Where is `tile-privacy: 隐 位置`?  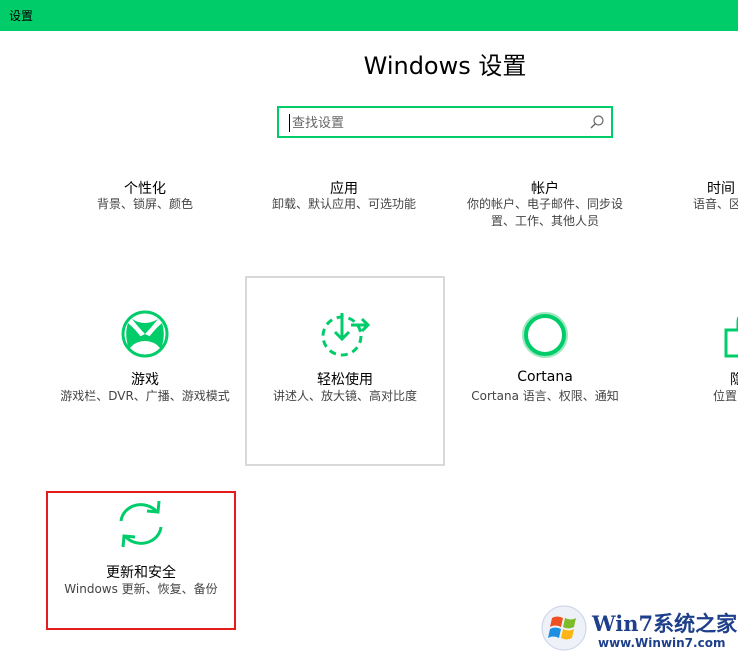
tile-privacy: 隐 位置 is located at coordinates (711, 371).